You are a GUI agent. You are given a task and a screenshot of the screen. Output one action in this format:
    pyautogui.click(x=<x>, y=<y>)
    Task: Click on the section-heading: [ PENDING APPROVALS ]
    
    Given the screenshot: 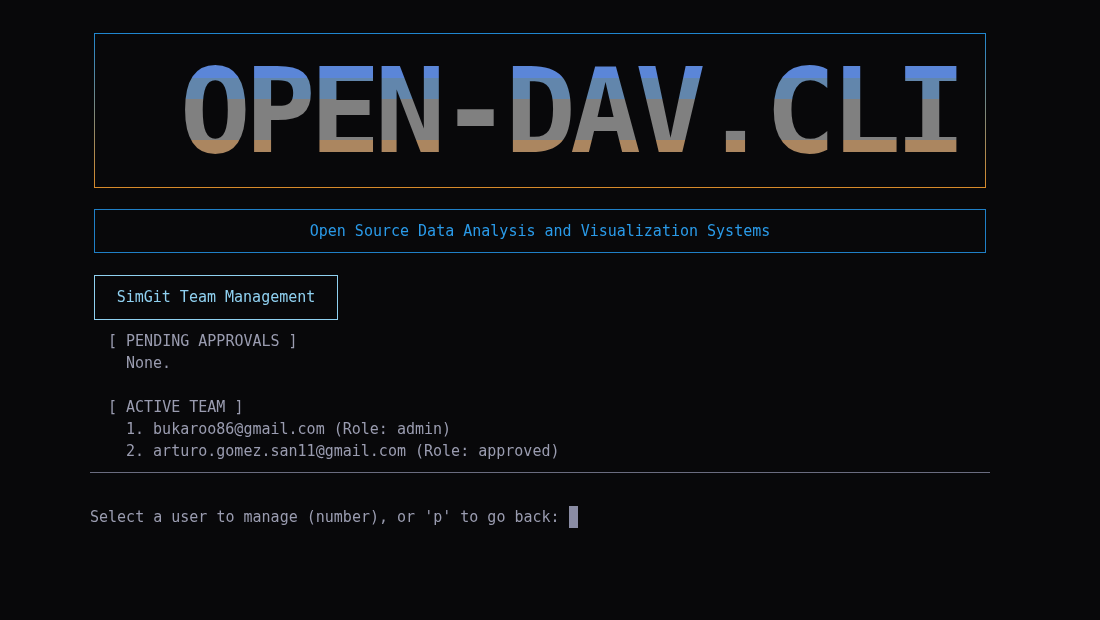 What is the action you would take?
    pyautogui.click(x=203, y=341)
    